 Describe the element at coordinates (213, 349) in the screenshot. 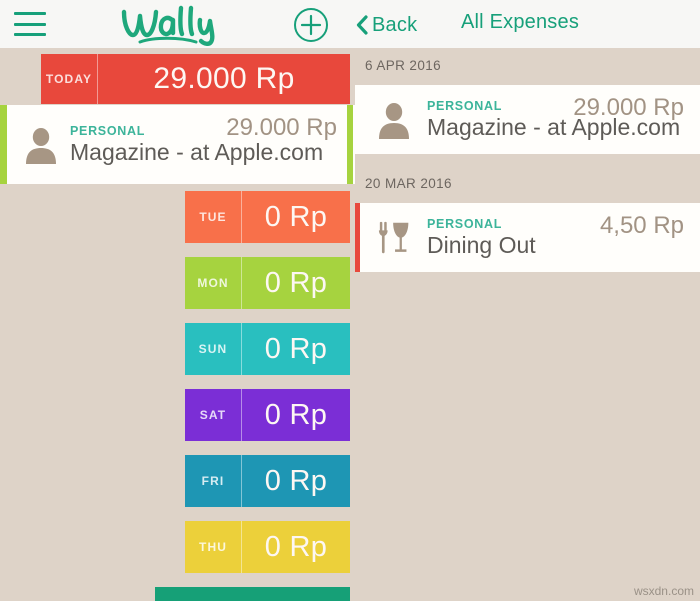

I see `day-label: SUN` at that location.